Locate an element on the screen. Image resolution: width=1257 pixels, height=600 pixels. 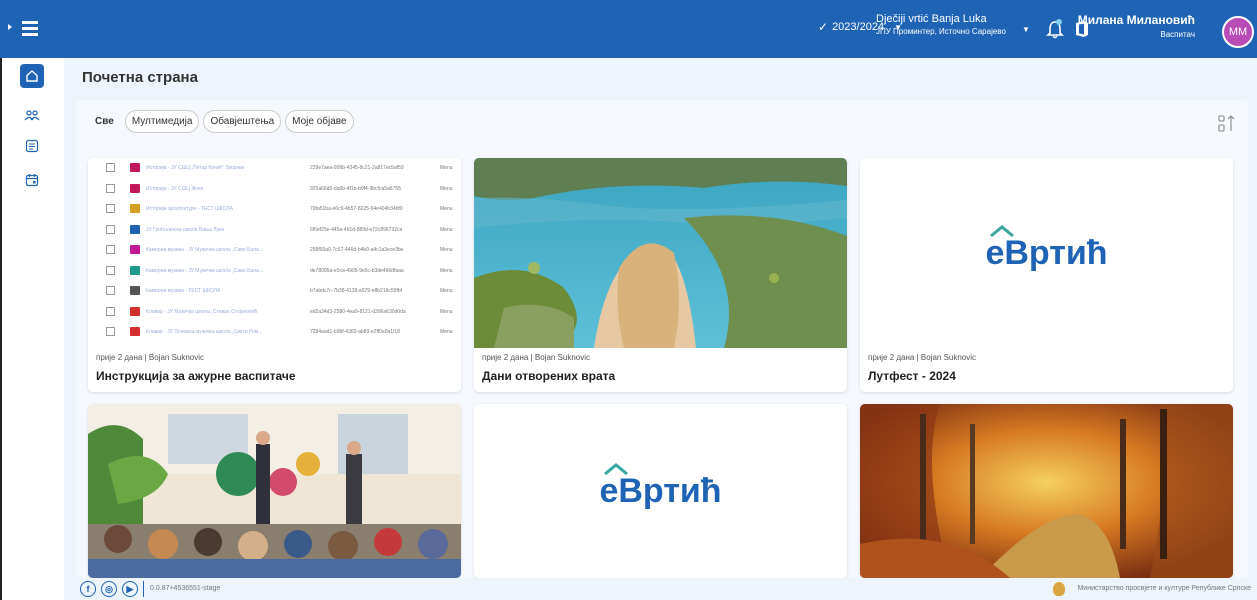
sidebar is located at coordinates (36, 318).